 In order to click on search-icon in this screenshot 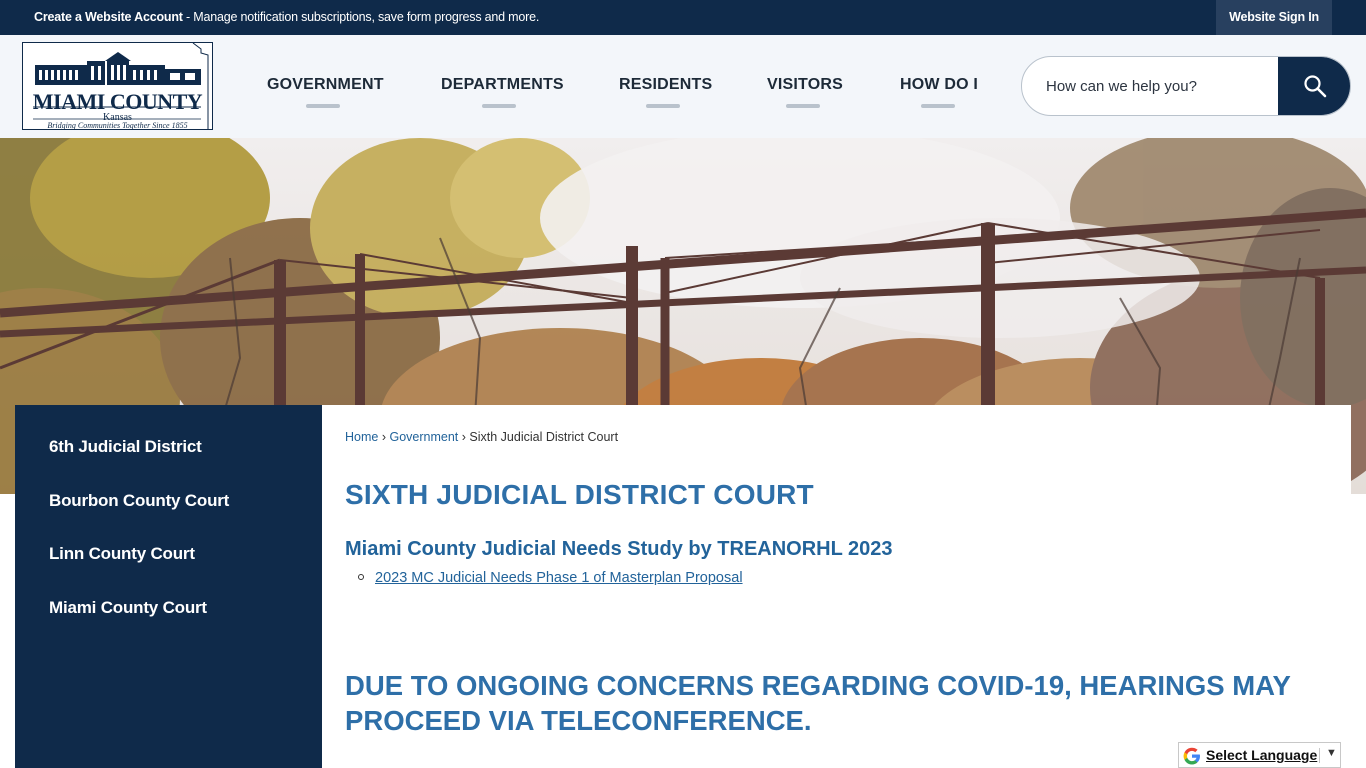, I will do `click(1315, 86)`.